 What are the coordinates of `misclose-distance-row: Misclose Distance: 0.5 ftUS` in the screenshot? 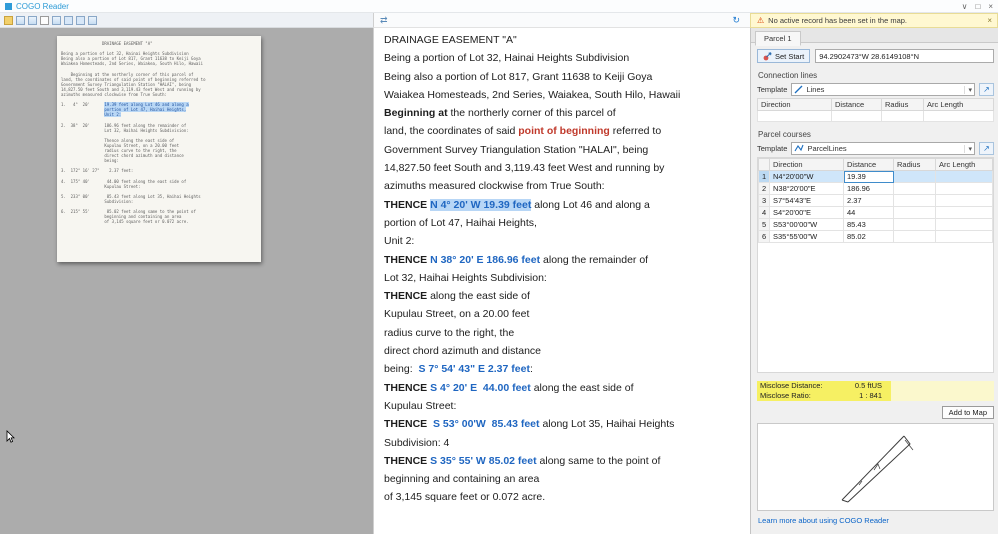 It's located at (824, 386).